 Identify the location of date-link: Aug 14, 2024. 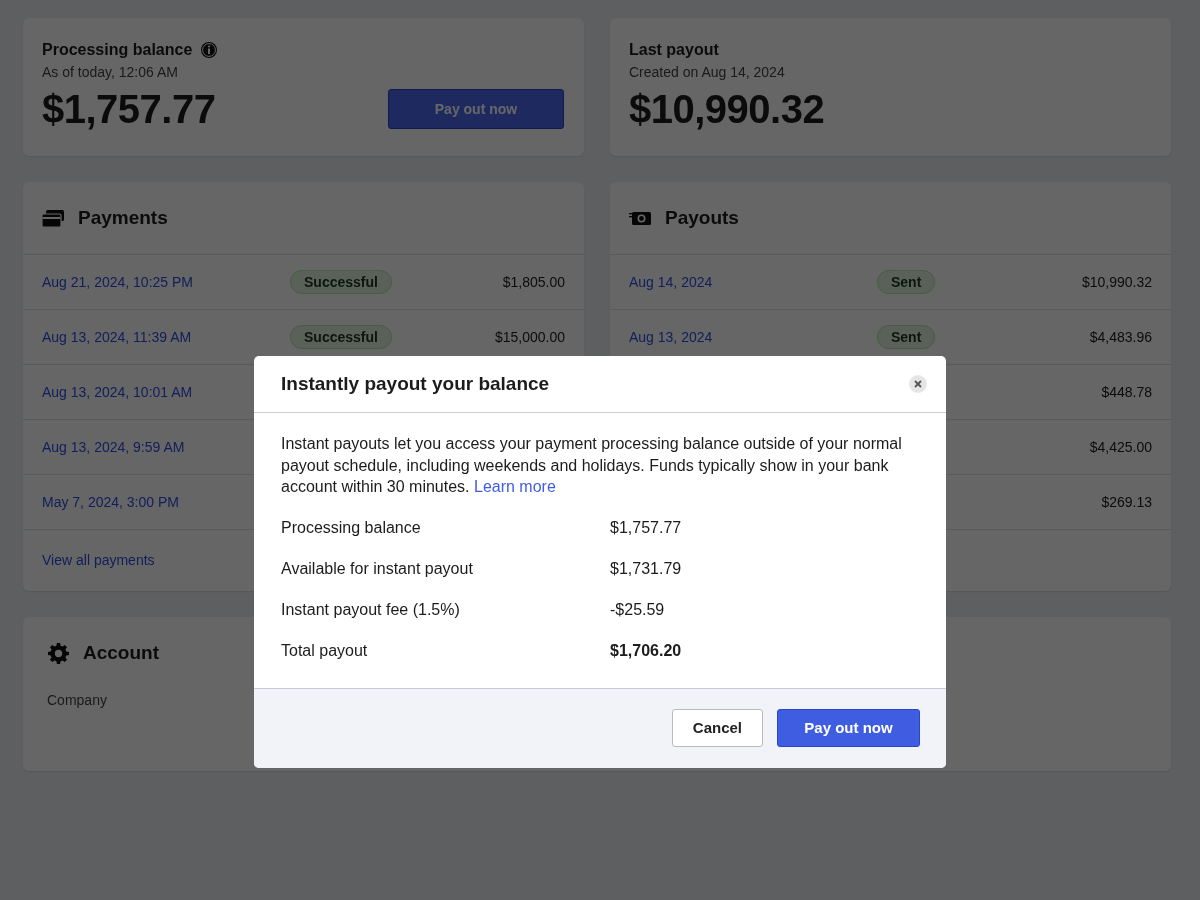
(671, 281).